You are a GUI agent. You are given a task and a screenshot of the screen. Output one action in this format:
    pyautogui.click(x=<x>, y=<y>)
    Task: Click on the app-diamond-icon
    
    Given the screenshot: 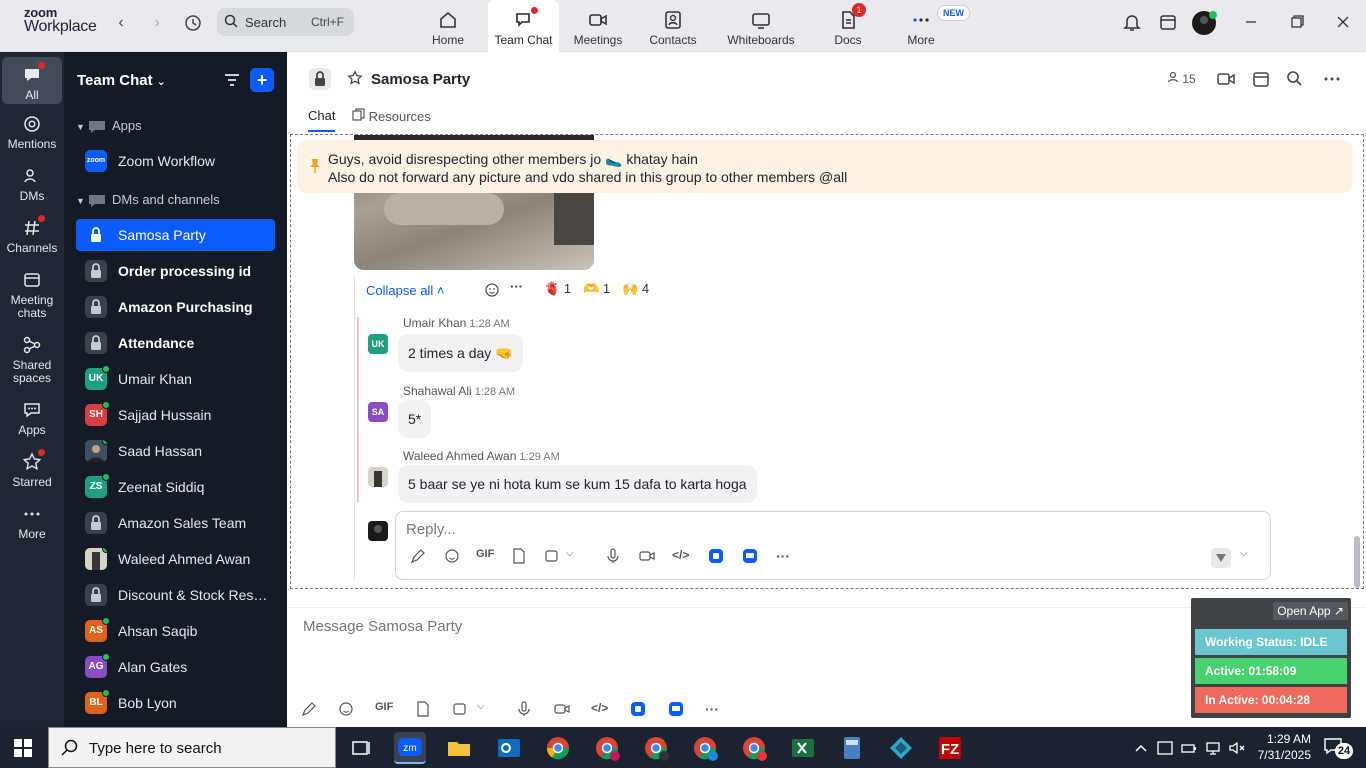 What is the action you would take?
    pyautogui.click(x=901, y=748)
    